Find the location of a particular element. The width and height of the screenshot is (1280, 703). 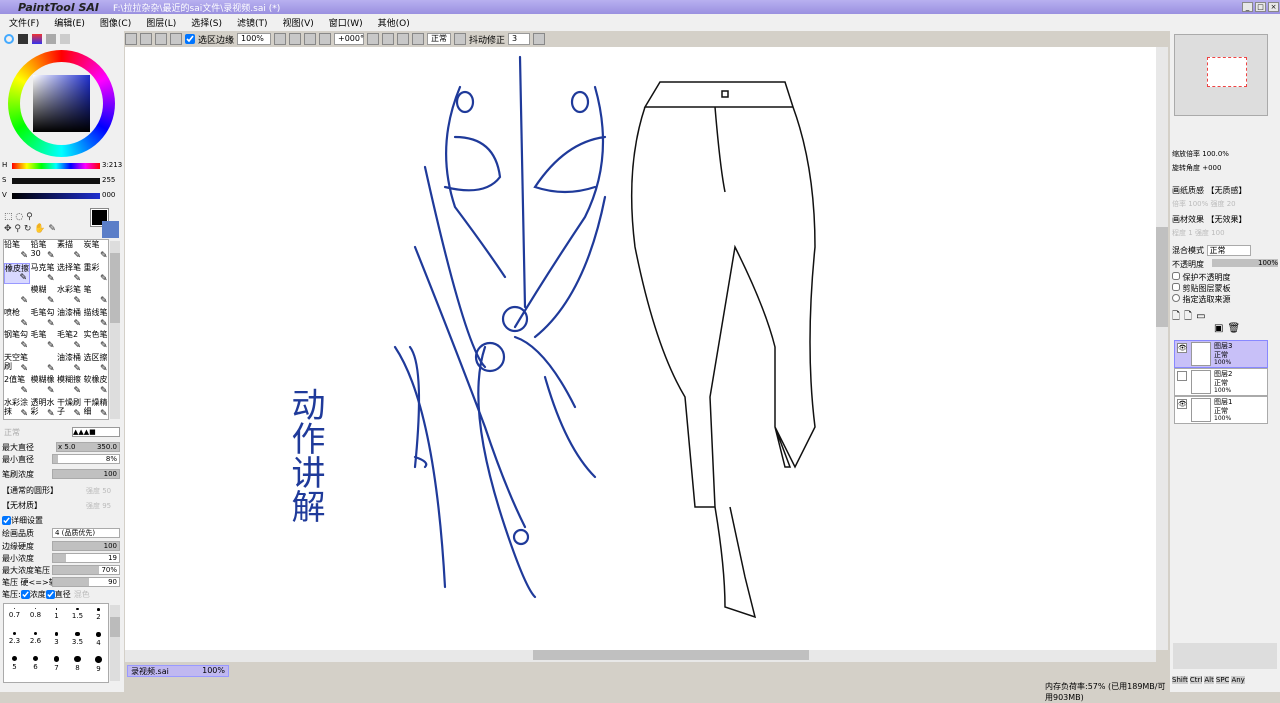

edge-hardness-slider: 100 is located at coordinates (86, 546).